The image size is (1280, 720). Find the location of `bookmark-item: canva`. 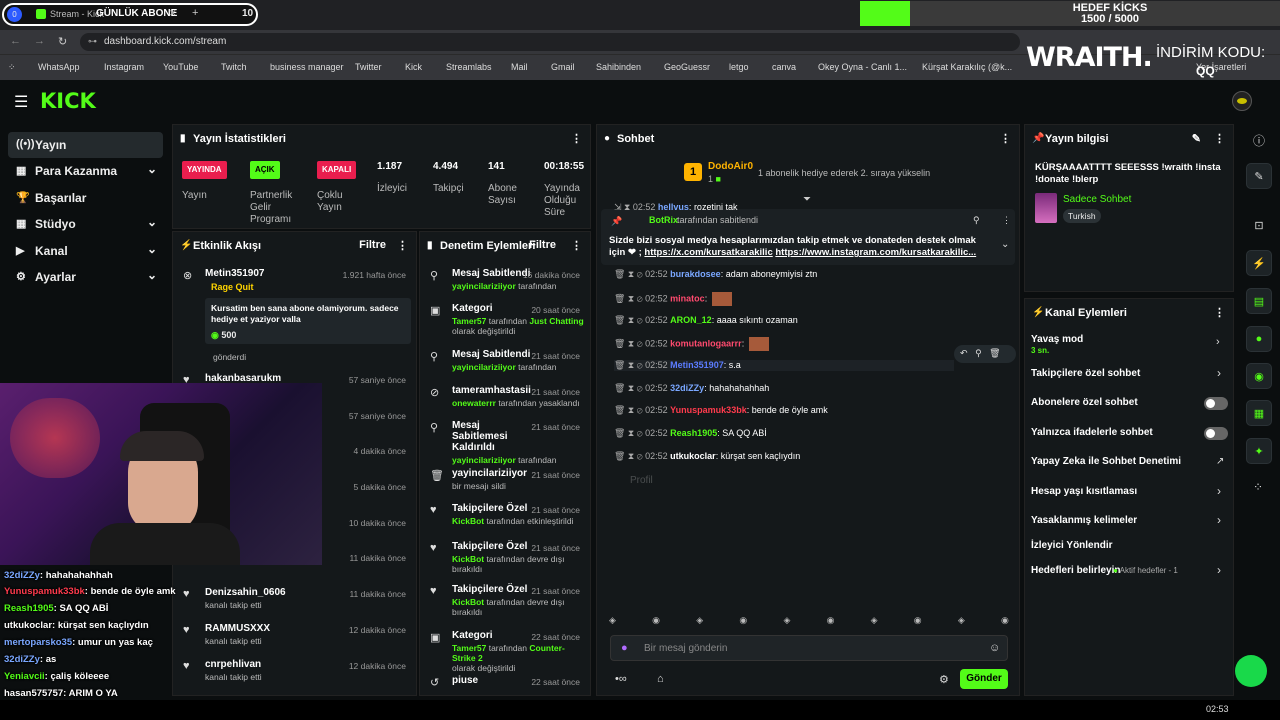

bookmark-item: canva is located at coordinates (784, 67).